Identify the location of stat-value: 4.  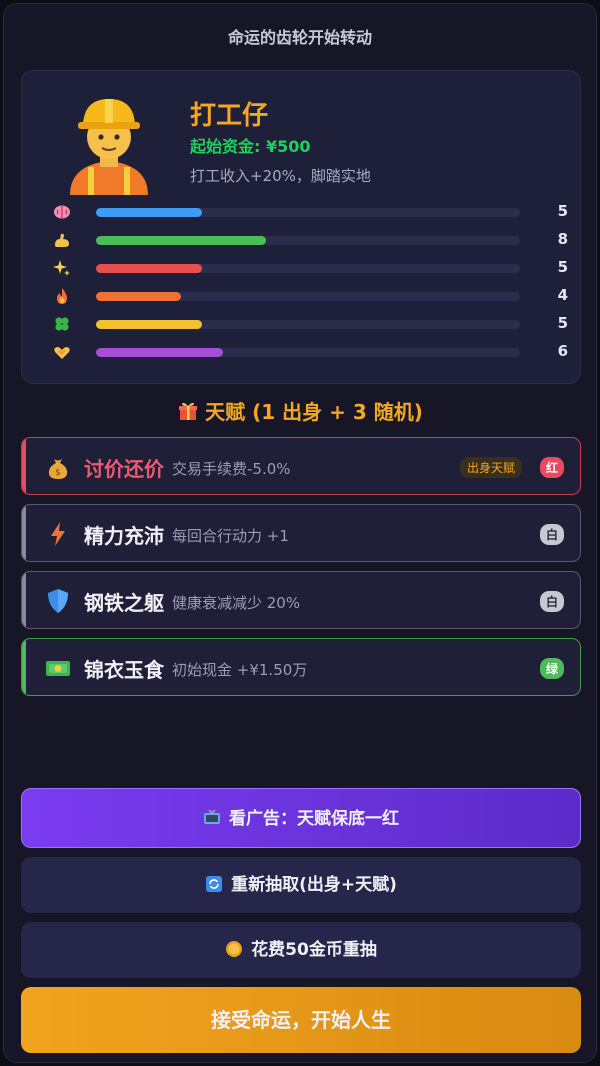
(562, 295).